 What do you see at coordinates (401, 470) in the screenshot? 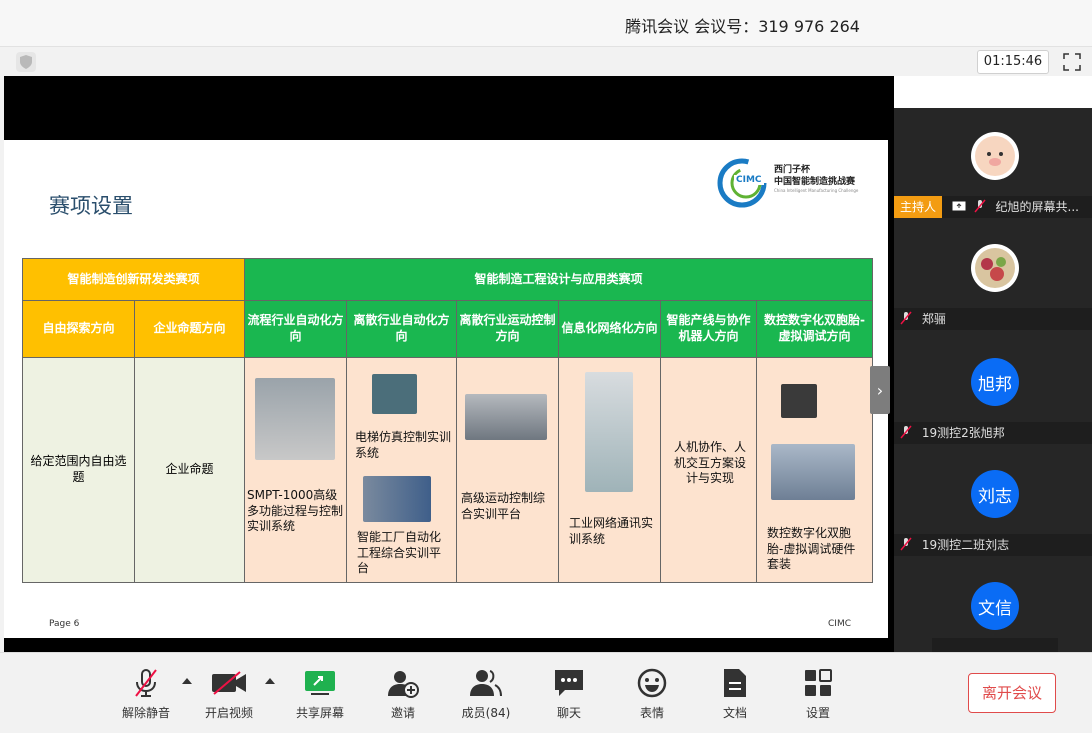
I see `cell-discrete-automation: 电梯仿真控制实训系统 智能工厂自动化工程综合实训平台` at bounding box center [401, 470].